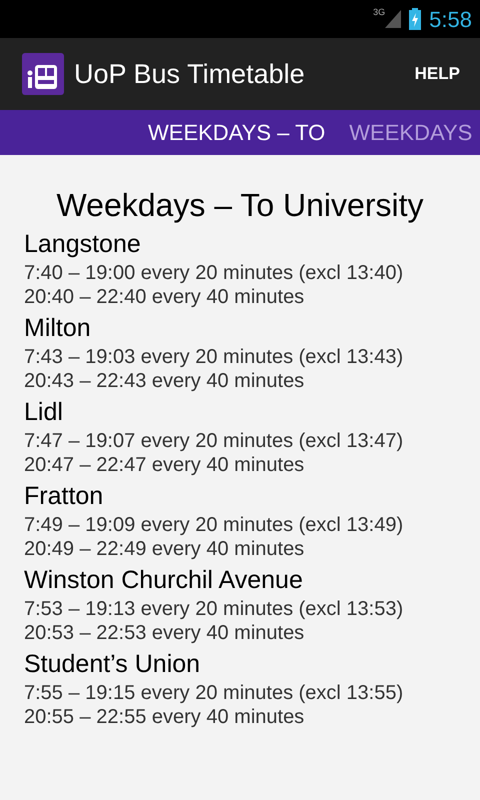 This screenshot has width=480, height=800. I want to click on help-button: HELP, so click(437, 74).